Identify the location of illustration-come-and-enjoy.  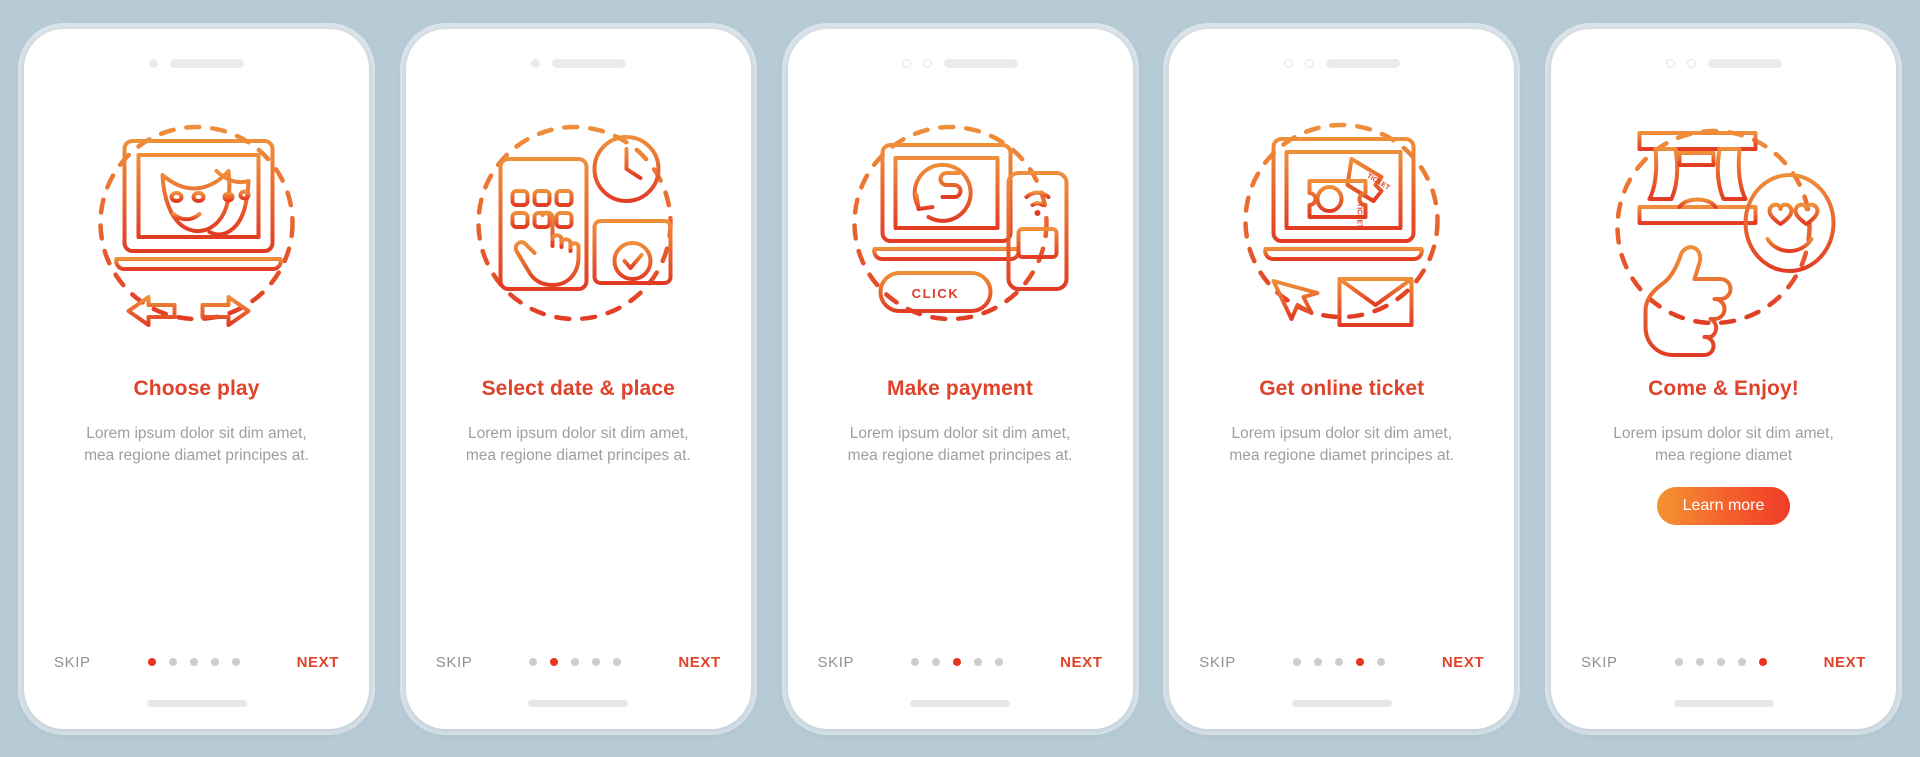
(1723, 234).